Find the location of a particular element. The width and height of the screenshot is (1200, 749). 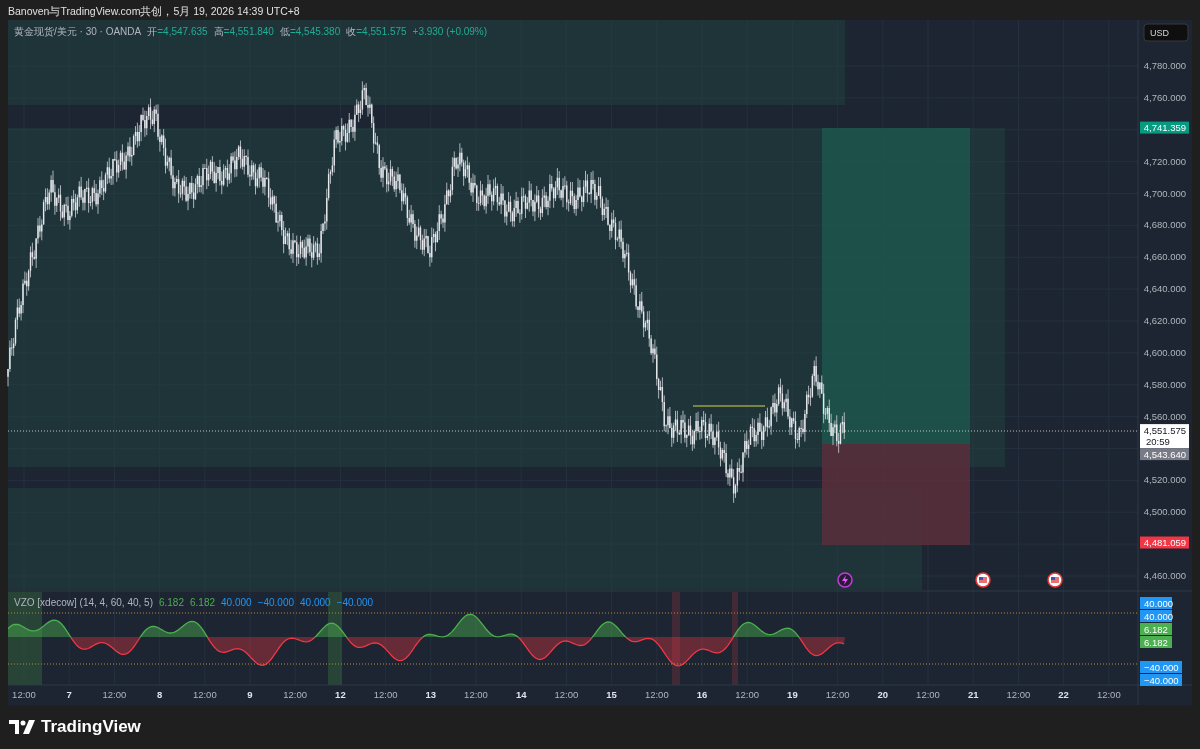

time-label: 14 is located at coordinates (521, 694).